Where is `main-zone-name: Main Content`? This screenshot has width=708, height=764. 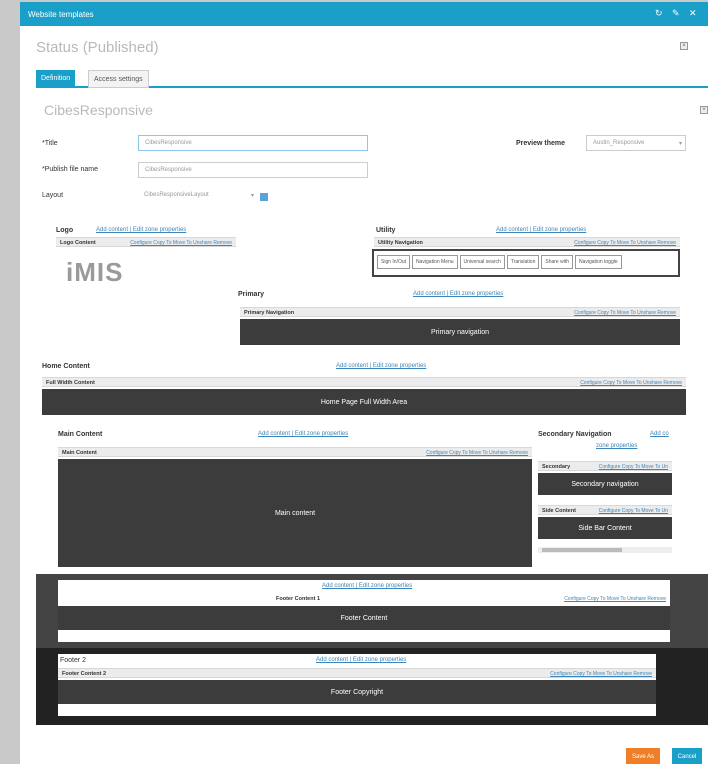
main-zone-name: Main Content is located at coordinates (80, 434).